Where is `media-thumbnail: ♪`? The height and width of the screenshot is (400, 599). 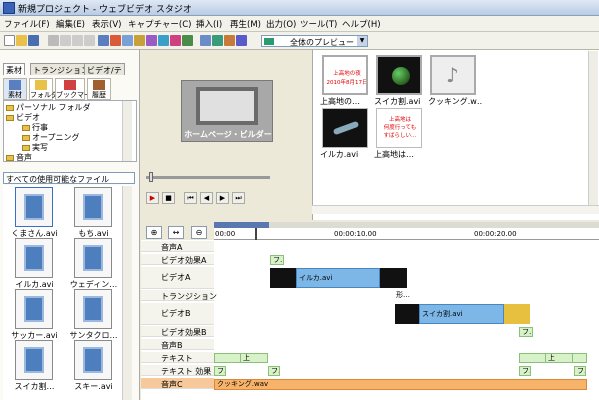
media-thumbnail: ♪ is located at coordinates (453, 75).